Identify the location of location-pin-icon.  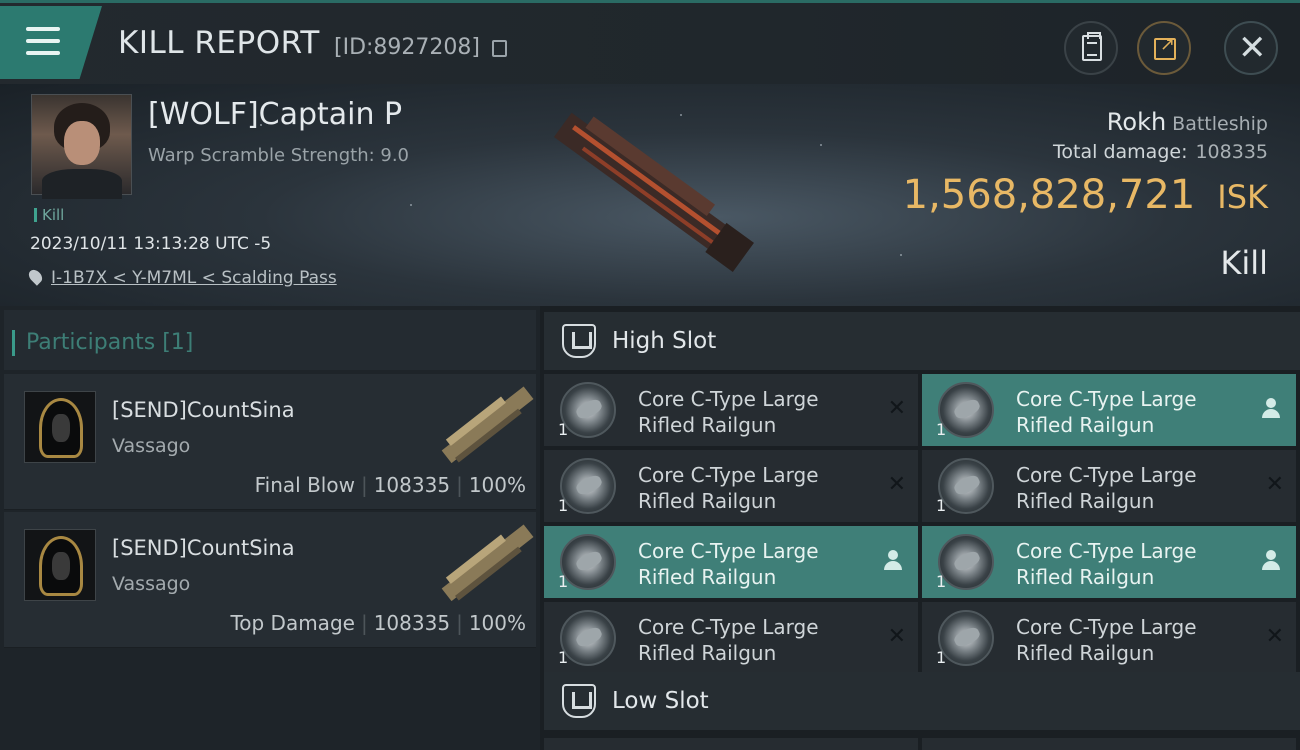
(35, 276).